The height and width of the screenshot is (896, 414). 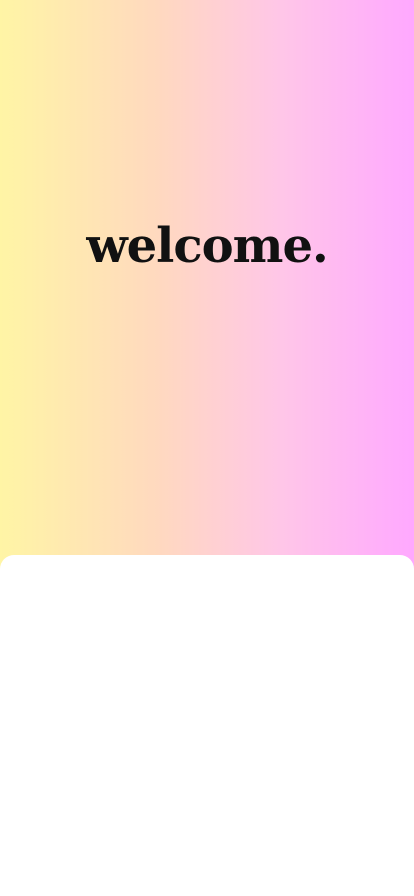 I want to click on welcome-title: welcome., so click(x=207, y=246).